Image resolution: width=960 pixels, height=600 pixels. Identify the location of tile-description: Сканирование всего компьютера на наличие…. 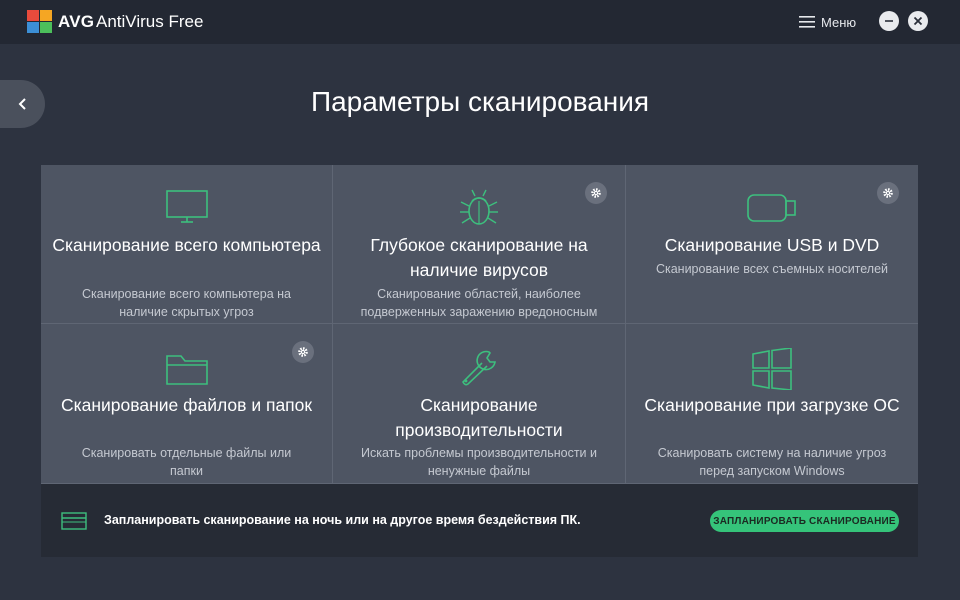
(186, 303).